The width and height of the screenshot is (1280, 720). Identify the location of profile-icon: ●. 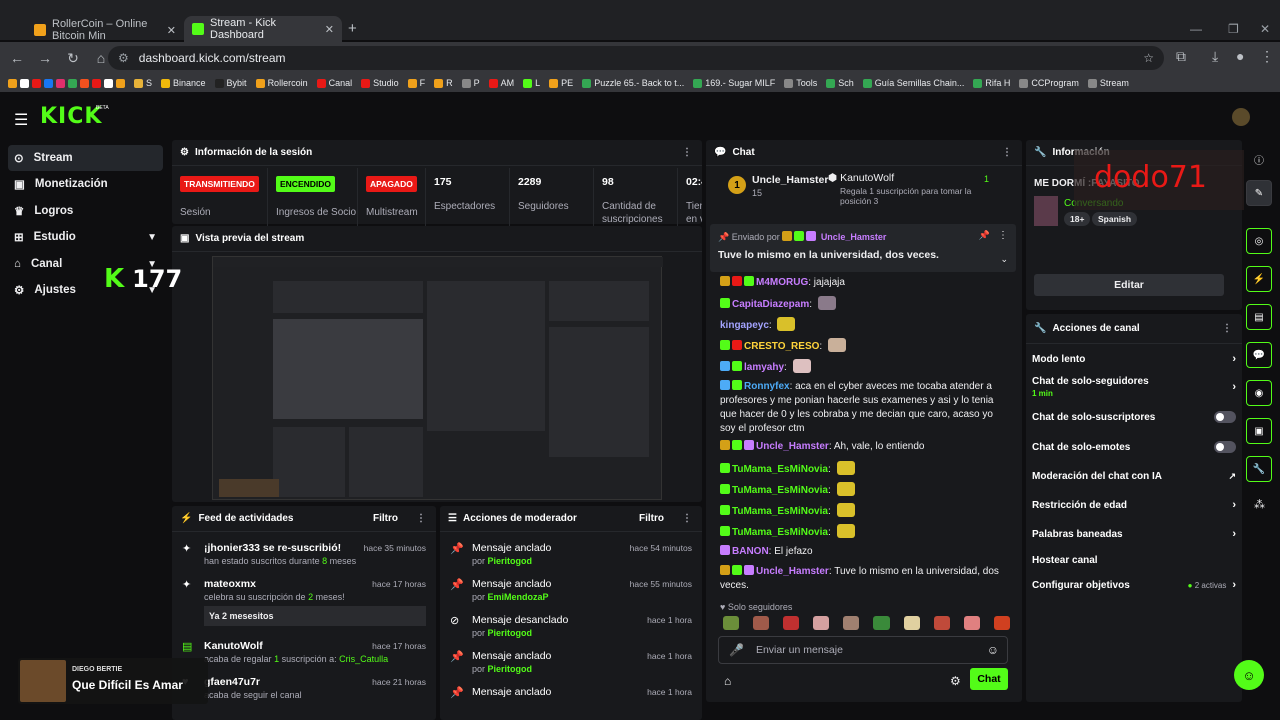
(1240, 56).